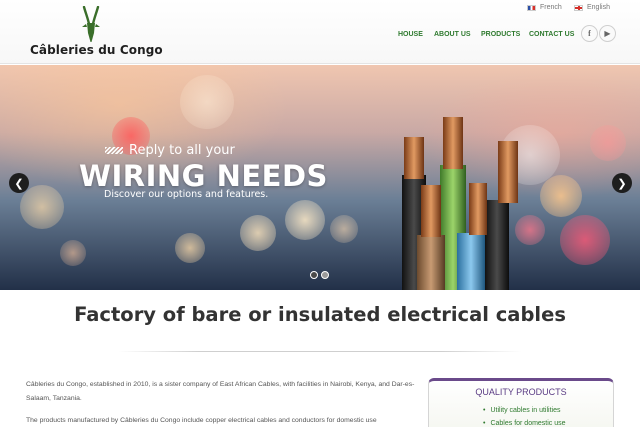  What do you see at coordinates (96, 50) in the screenshot?
I see `logo-text: Câbleries du Congo` at bounding box center [96, 50].